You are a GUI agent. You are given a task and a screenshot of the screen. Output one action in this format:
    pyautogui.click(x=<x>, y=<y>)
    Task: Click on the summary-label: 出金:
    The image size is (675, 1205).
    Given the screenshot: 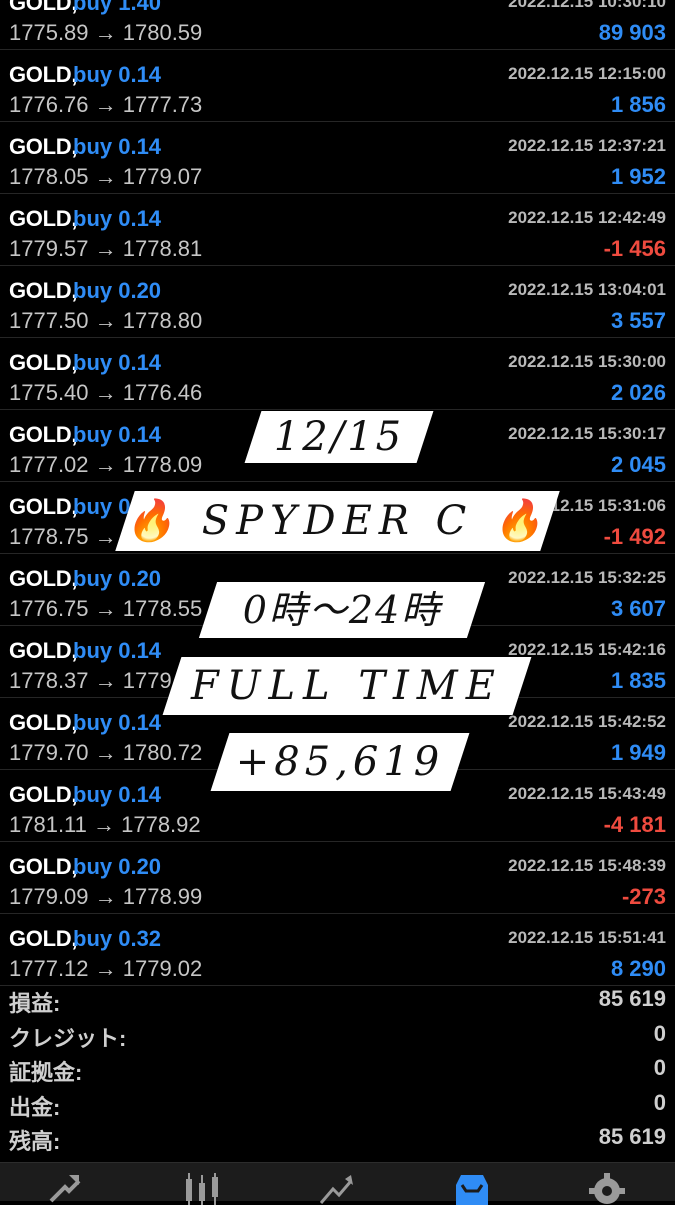 What is the action you would take?
    pyautogui.click(x=35, y=1107)
    